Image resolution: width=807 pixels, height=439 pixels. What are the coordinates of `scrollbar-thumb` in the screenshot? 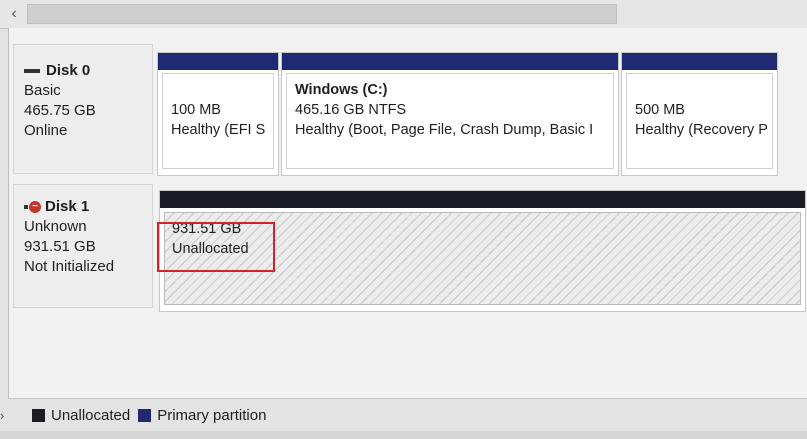 It's located at (322, 14).